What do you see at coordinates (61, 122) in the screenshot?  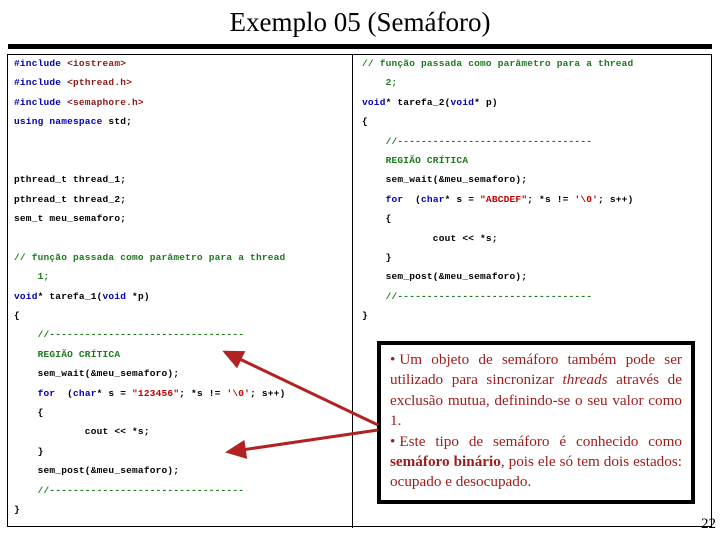 I see `code-token: using namespace` at bounding box center [61, 122].